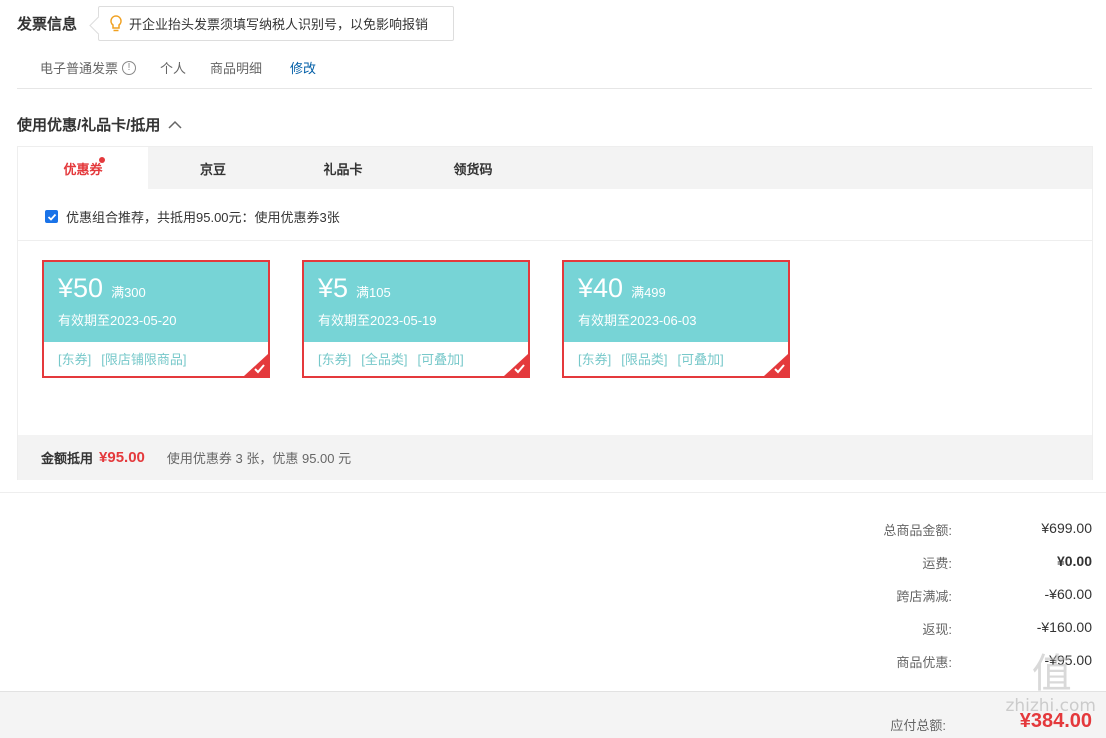  I want to click on notification-dot, so click(102, 160).